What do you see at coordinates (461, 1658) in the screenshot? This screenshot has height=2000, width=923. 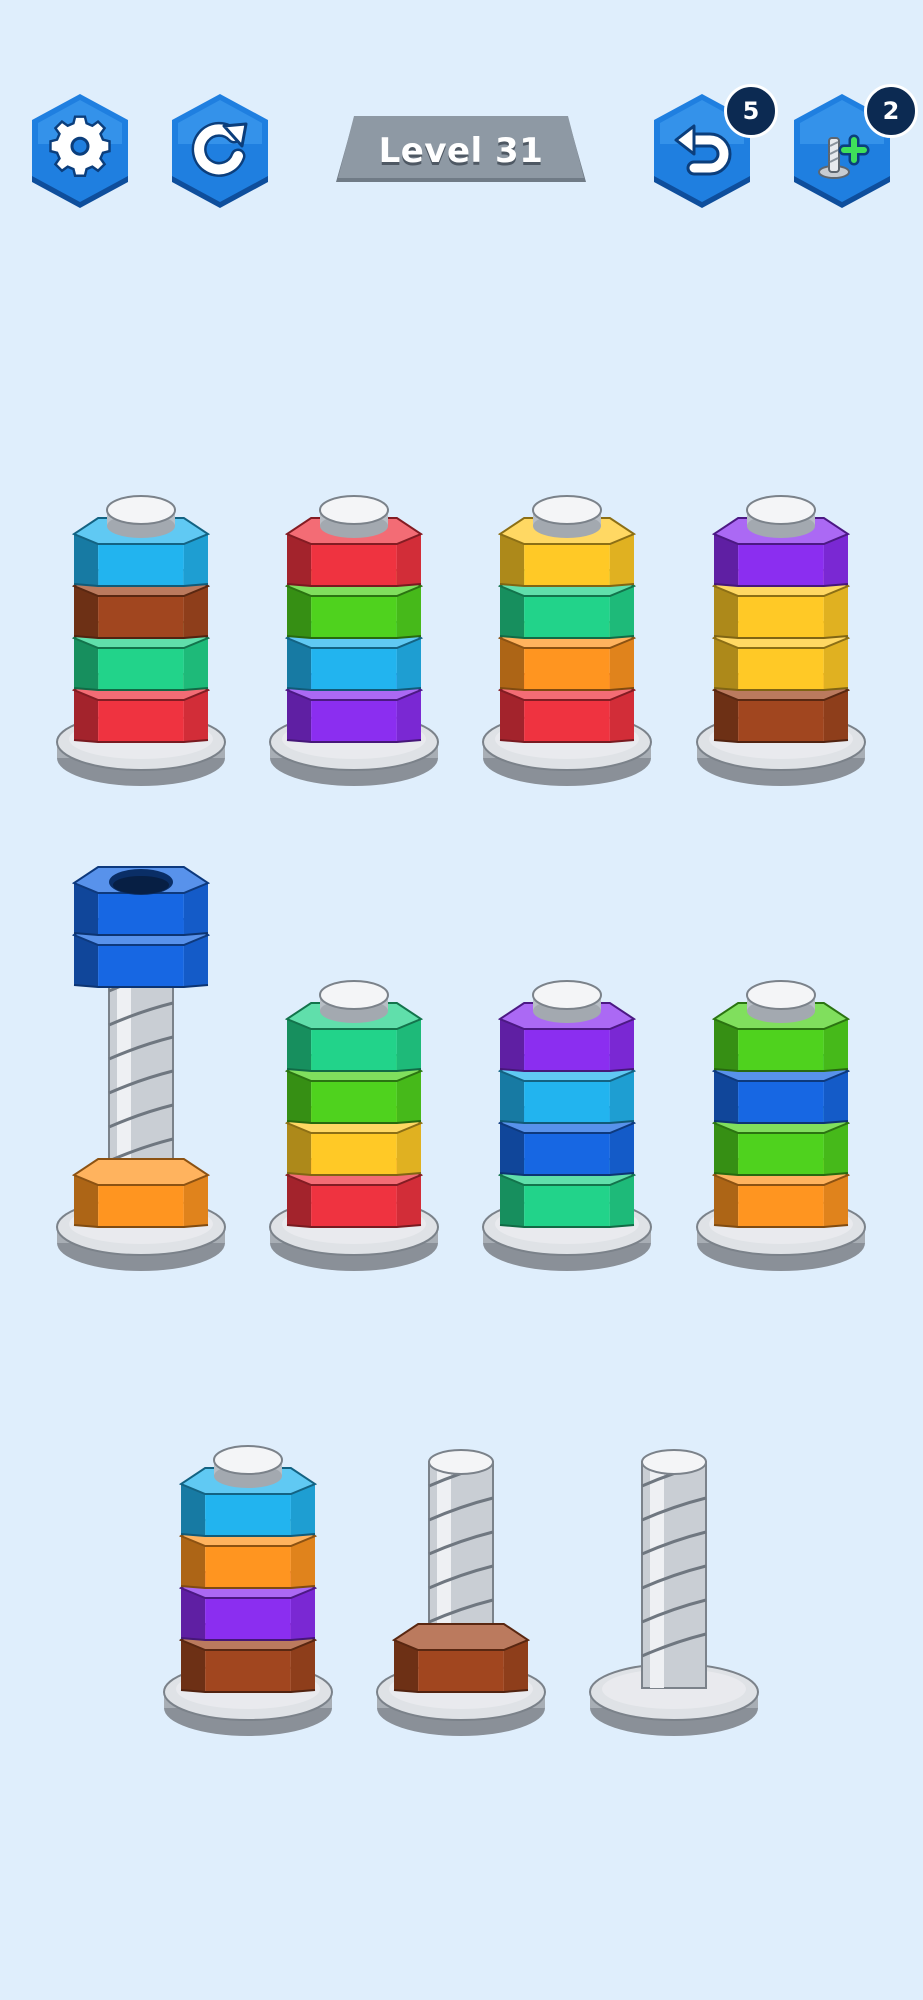 I see `nut-brown` at bounding box center [461, 1658].